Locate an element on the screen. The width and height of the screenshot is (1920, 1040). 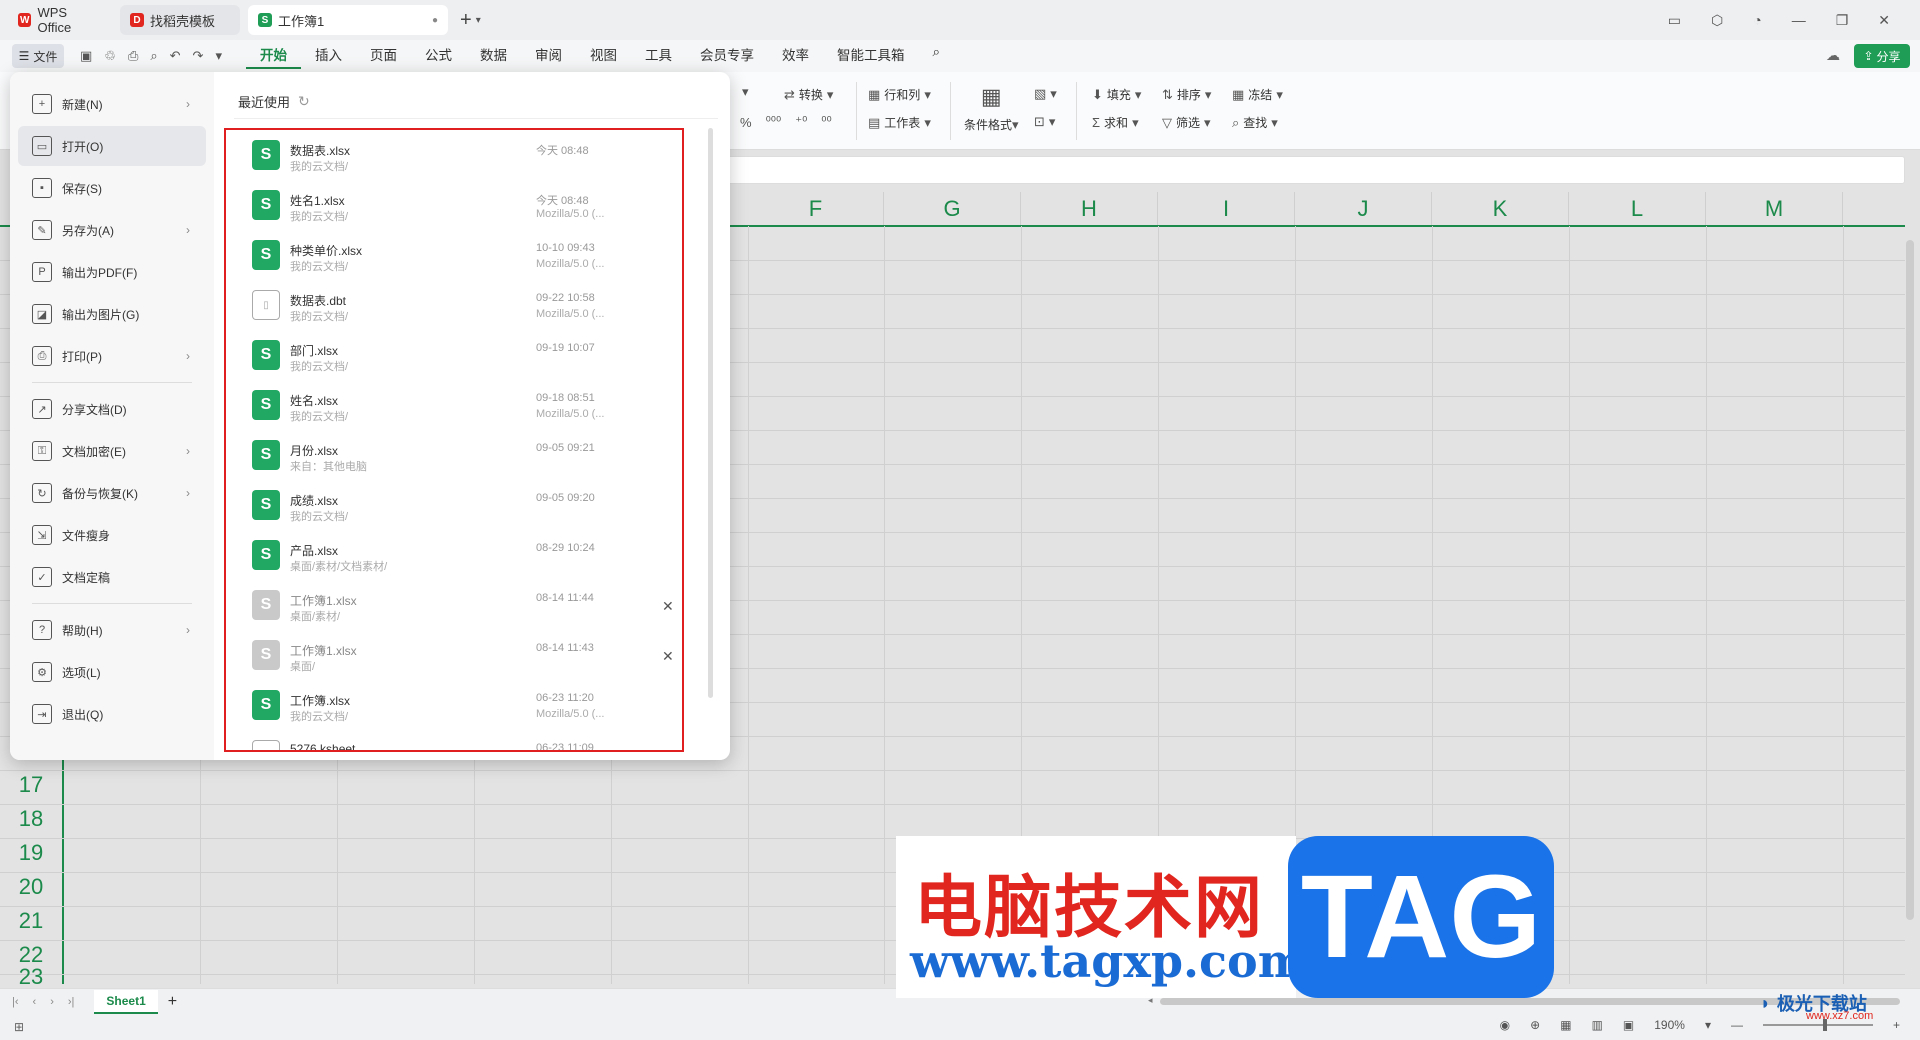
row-header: 19 is located at coordinates (31, 853).